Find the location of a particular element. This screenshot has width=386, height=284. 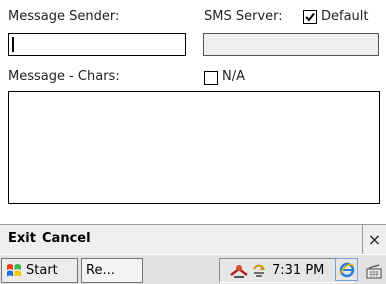

exit-command: Exit is located at coordinates (22, 239).